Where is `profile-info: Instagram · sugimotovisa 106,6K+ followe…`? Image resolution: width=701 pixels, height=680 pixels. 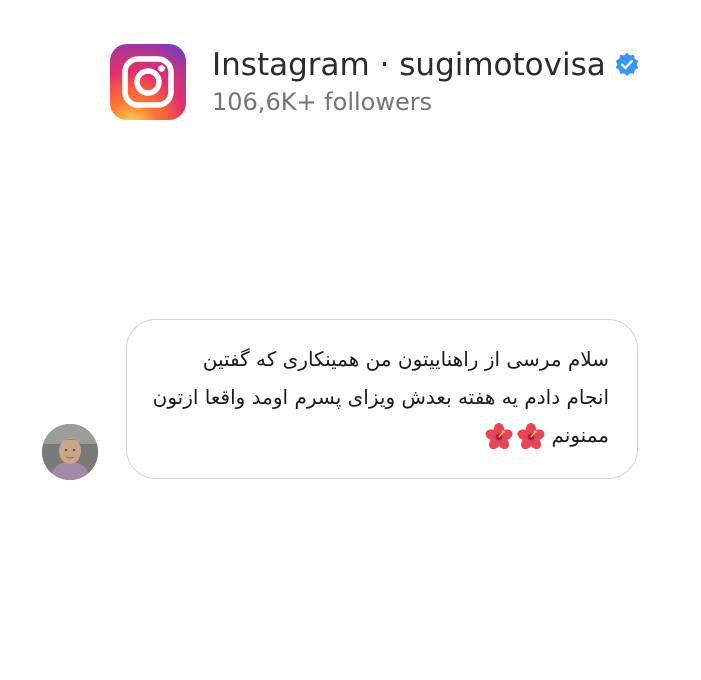 profile-info: Instagram · sugimotovisa 106,6K+ followe… is located at coordinates (426, 82).